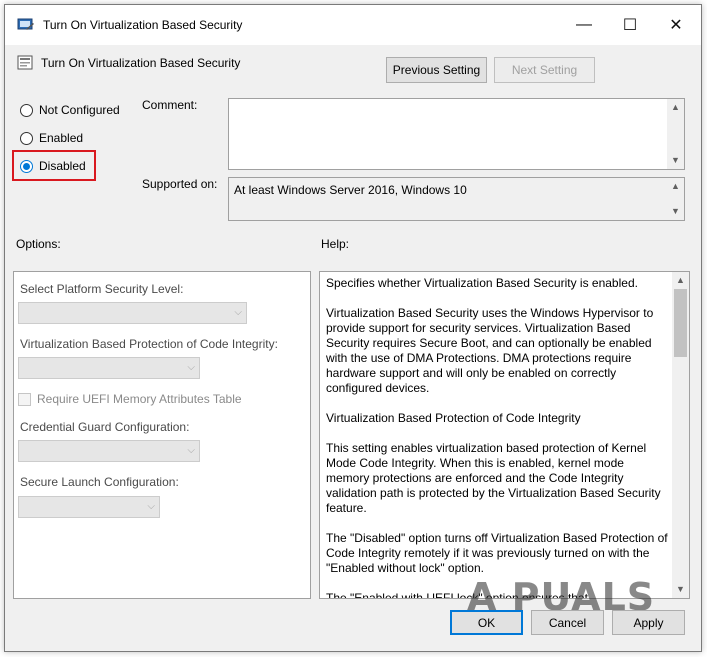  What do you see at coordinates (25, 62) in the screenshot?
I see `setting-icon` at bounding box center [25, 62].